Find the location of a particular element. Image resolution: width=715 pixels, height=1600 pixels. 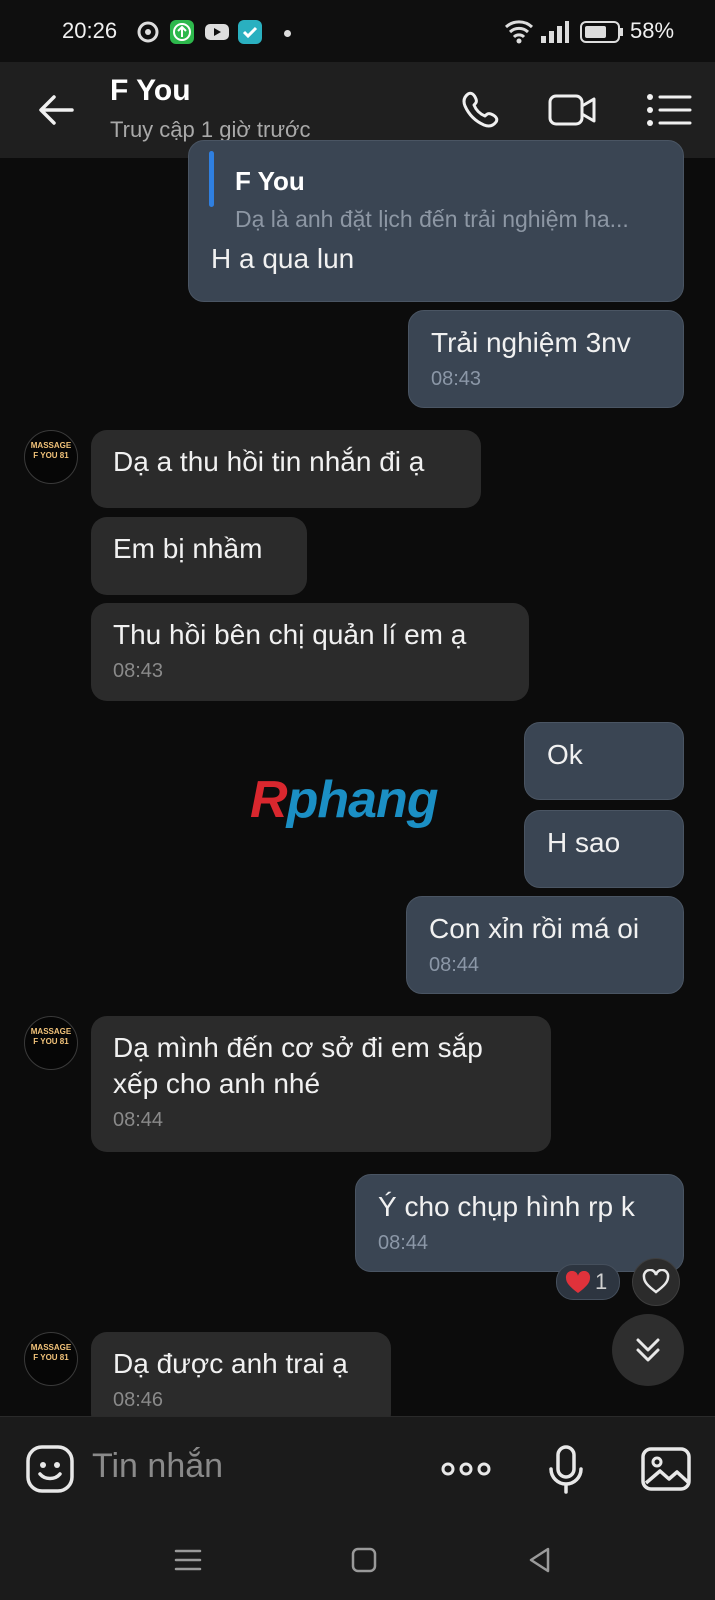

message-input-bar: Tin nhắn is located at coordinates (357, 1468).